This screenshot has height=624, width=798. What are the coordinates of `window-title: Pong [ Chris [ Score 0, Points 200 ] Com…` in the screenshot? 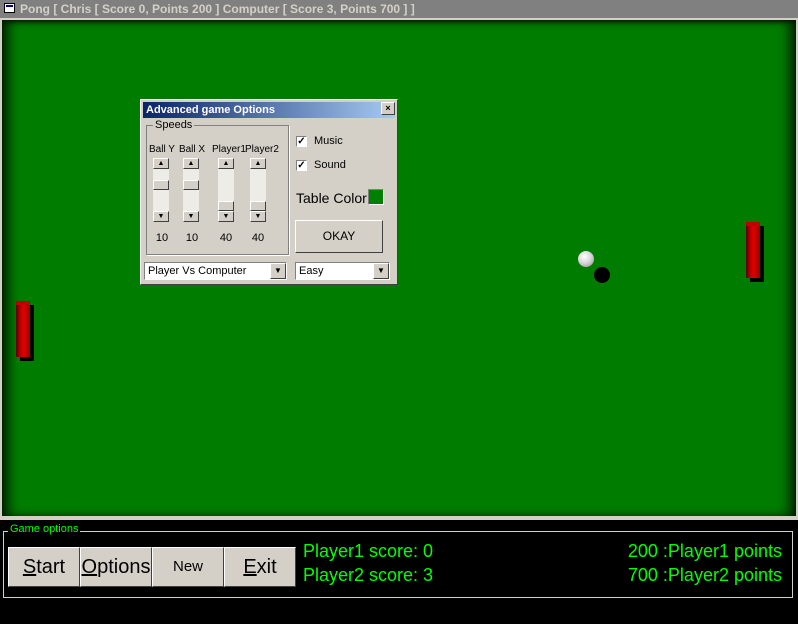 It's located at (217, 9).